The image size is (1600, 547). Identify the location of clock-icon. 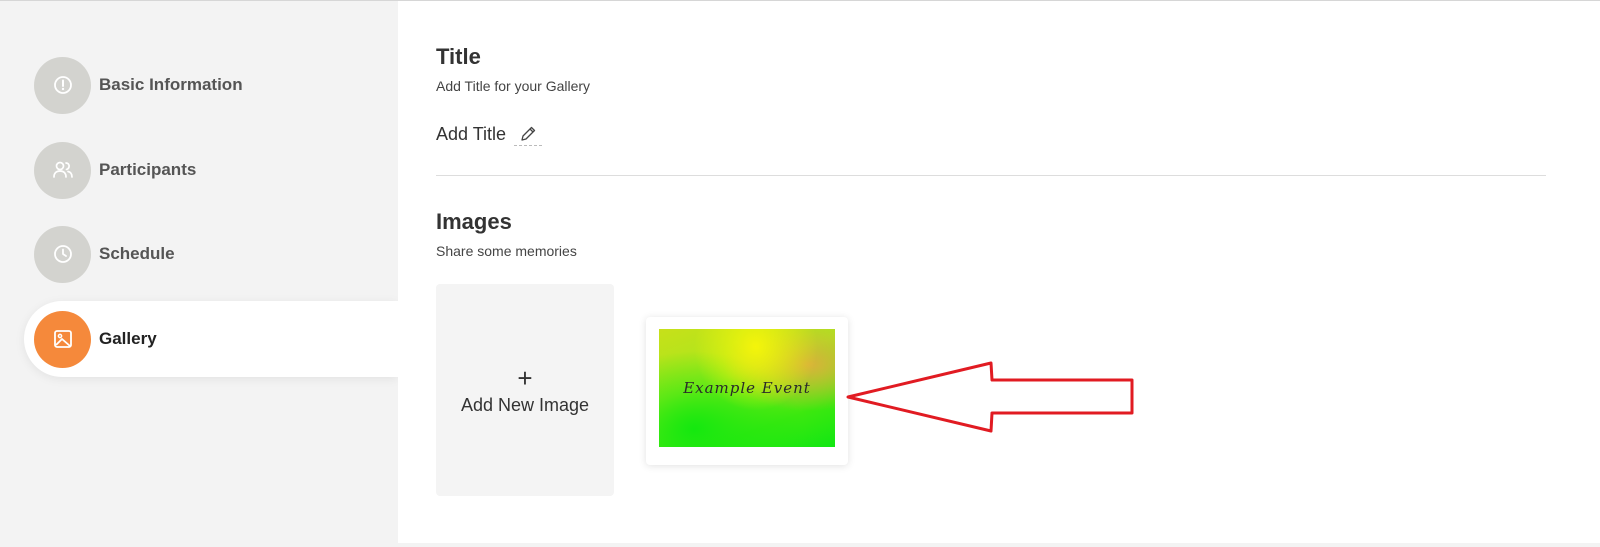
(62, 254).